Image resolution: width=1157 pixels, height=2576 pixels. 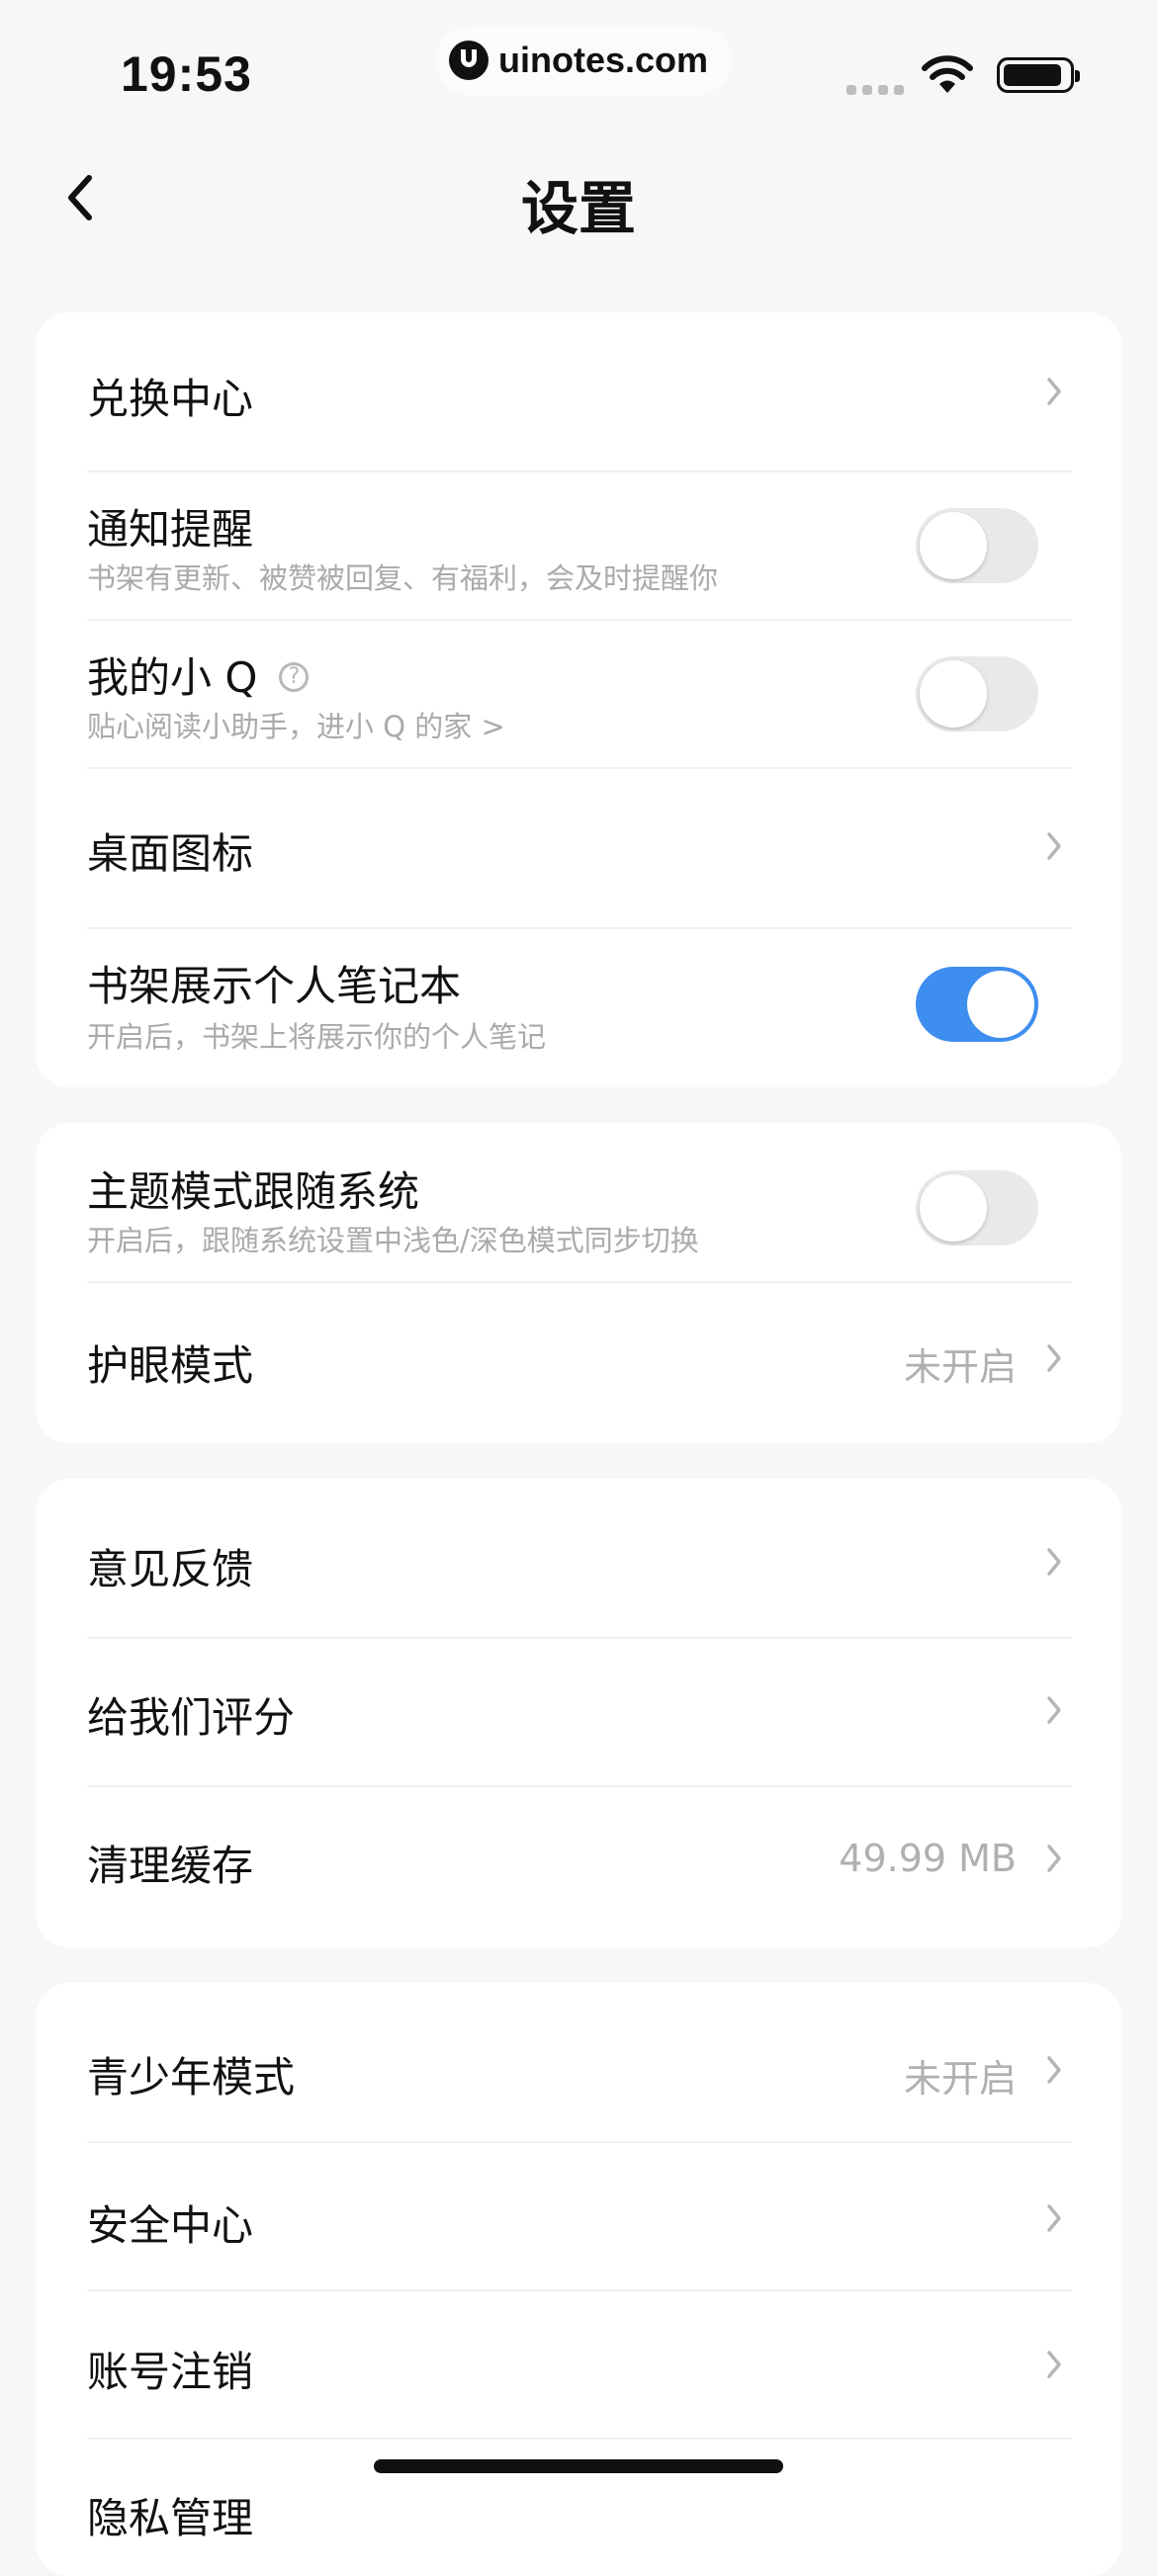 I want to click on little-q-label: 我的小 Q?, so click(x=199, y=674).